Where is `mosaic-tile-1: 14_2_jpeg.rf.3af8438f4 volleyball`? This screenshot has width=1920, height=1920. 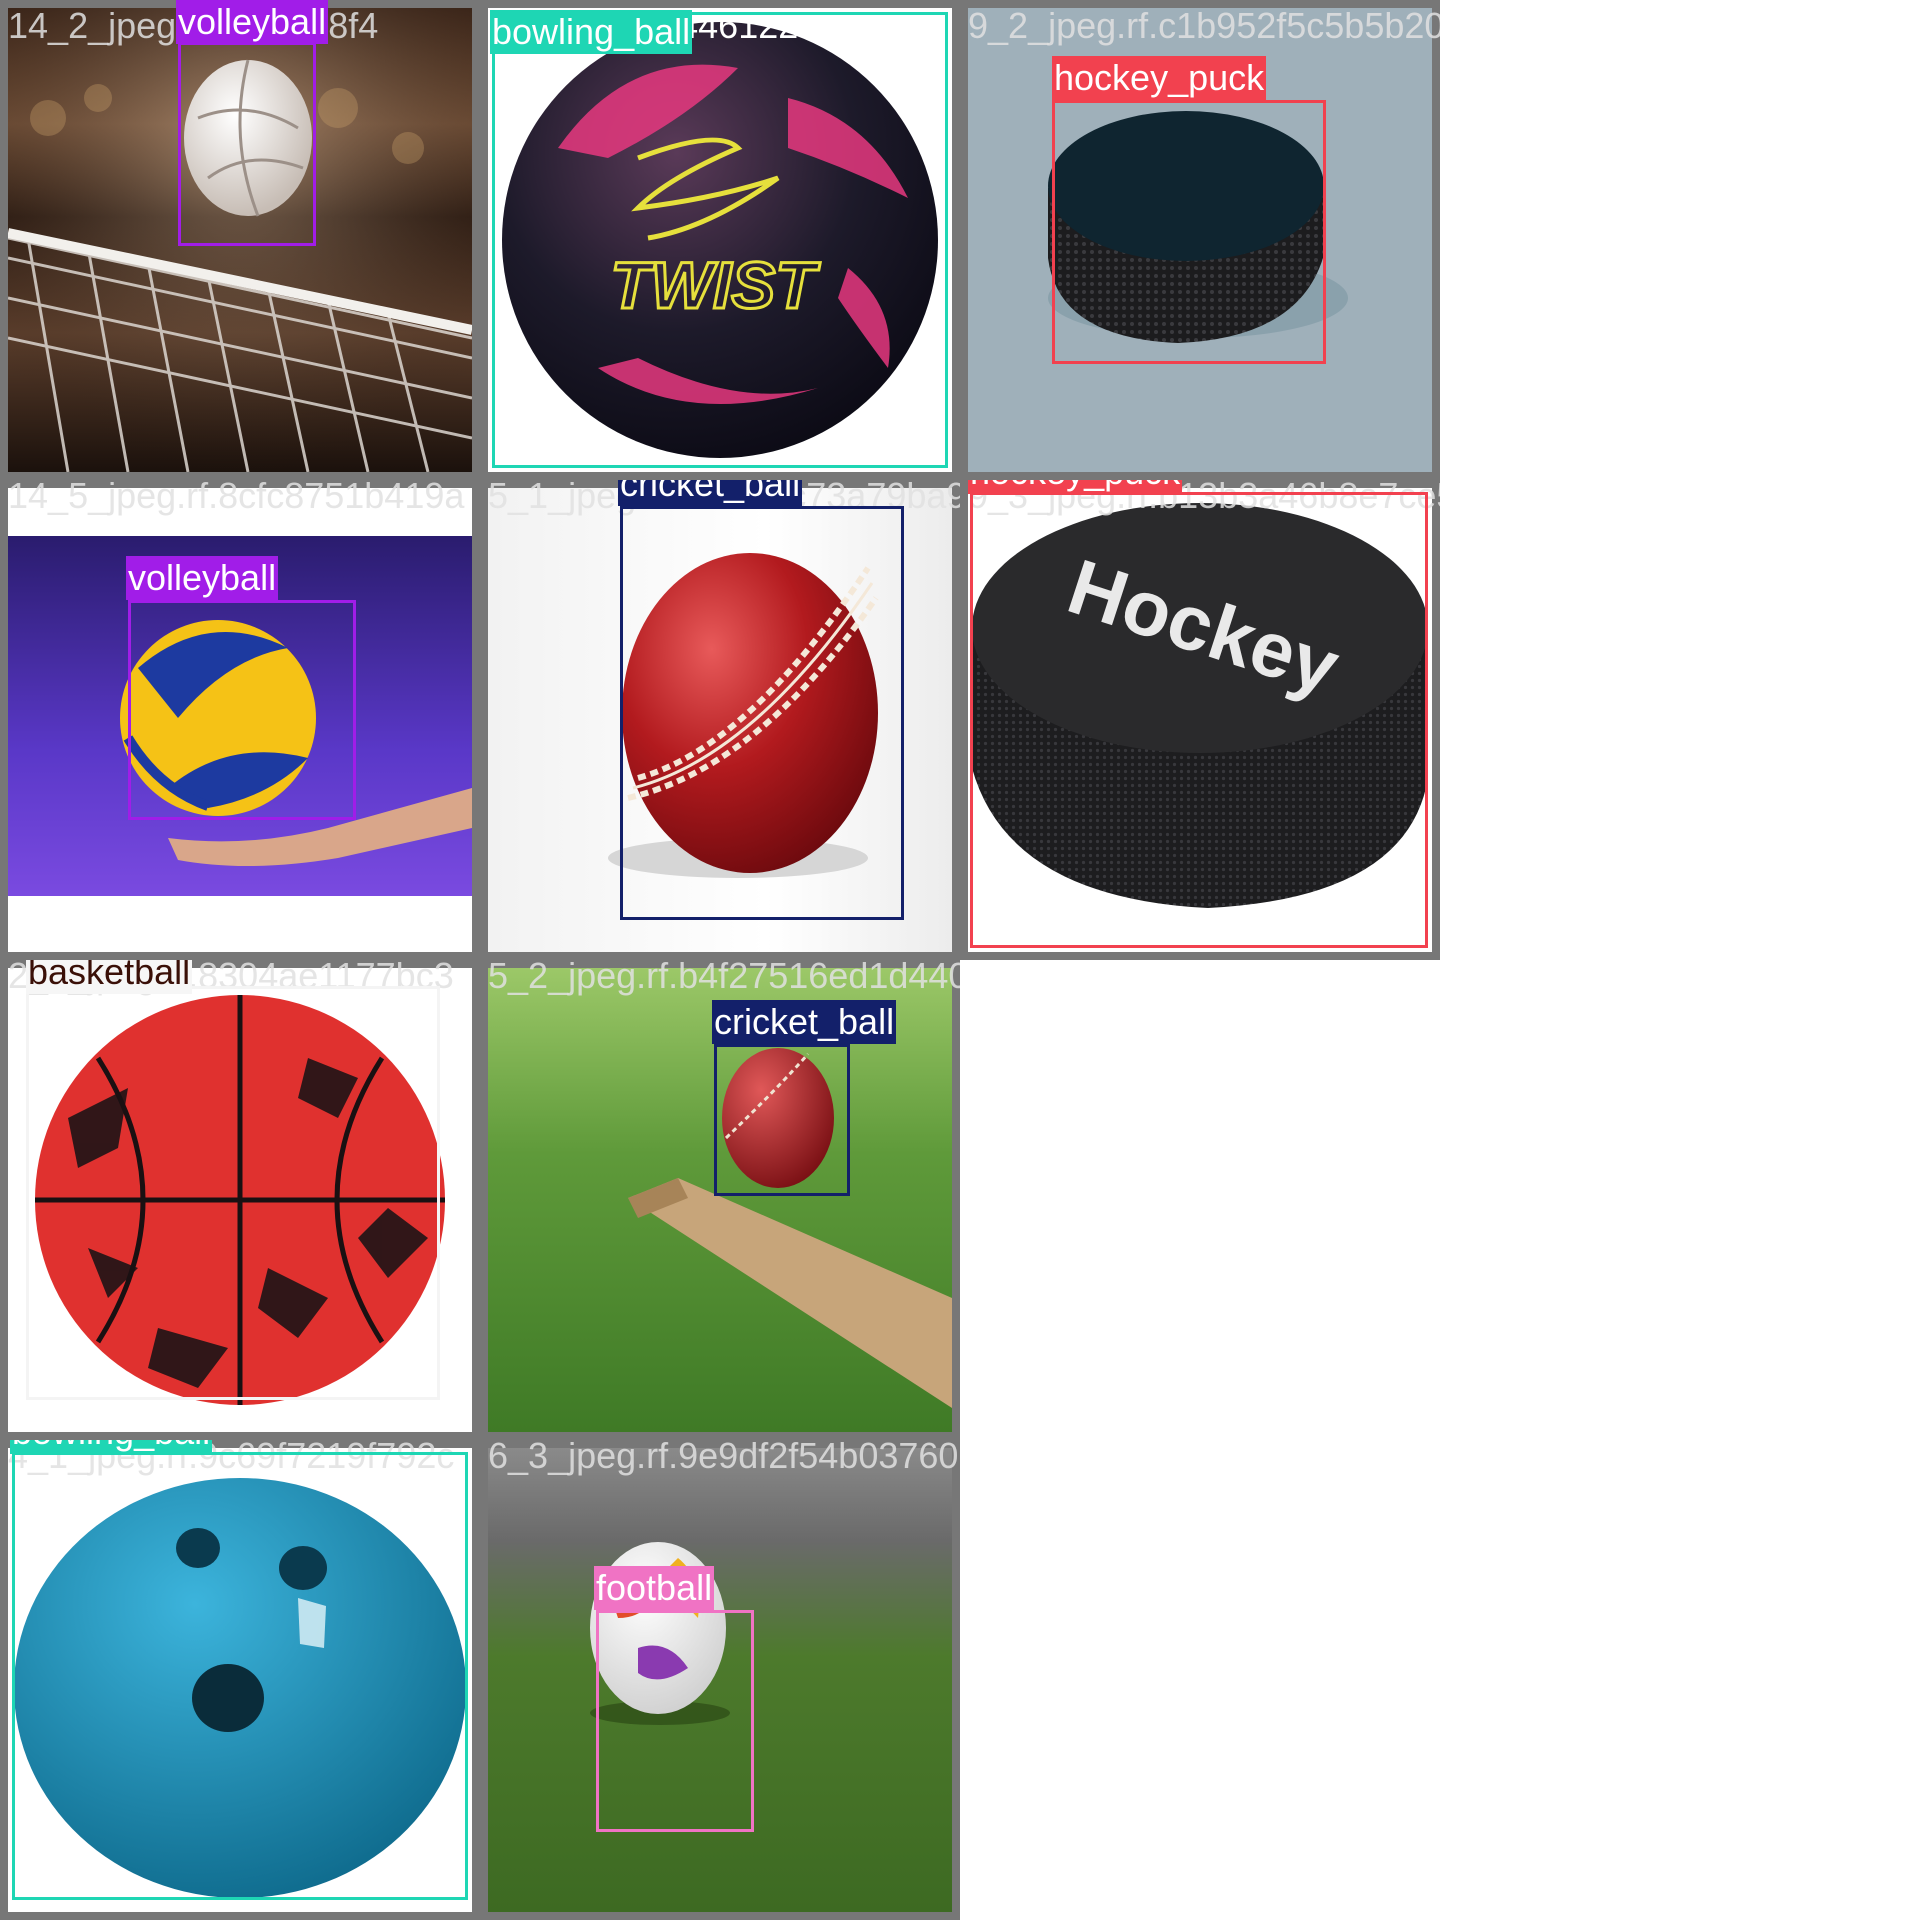 mosaic-tile-1: 14_2_jpeg.rf.3af8438f4 volleyball is located at coordinates (240, 240).